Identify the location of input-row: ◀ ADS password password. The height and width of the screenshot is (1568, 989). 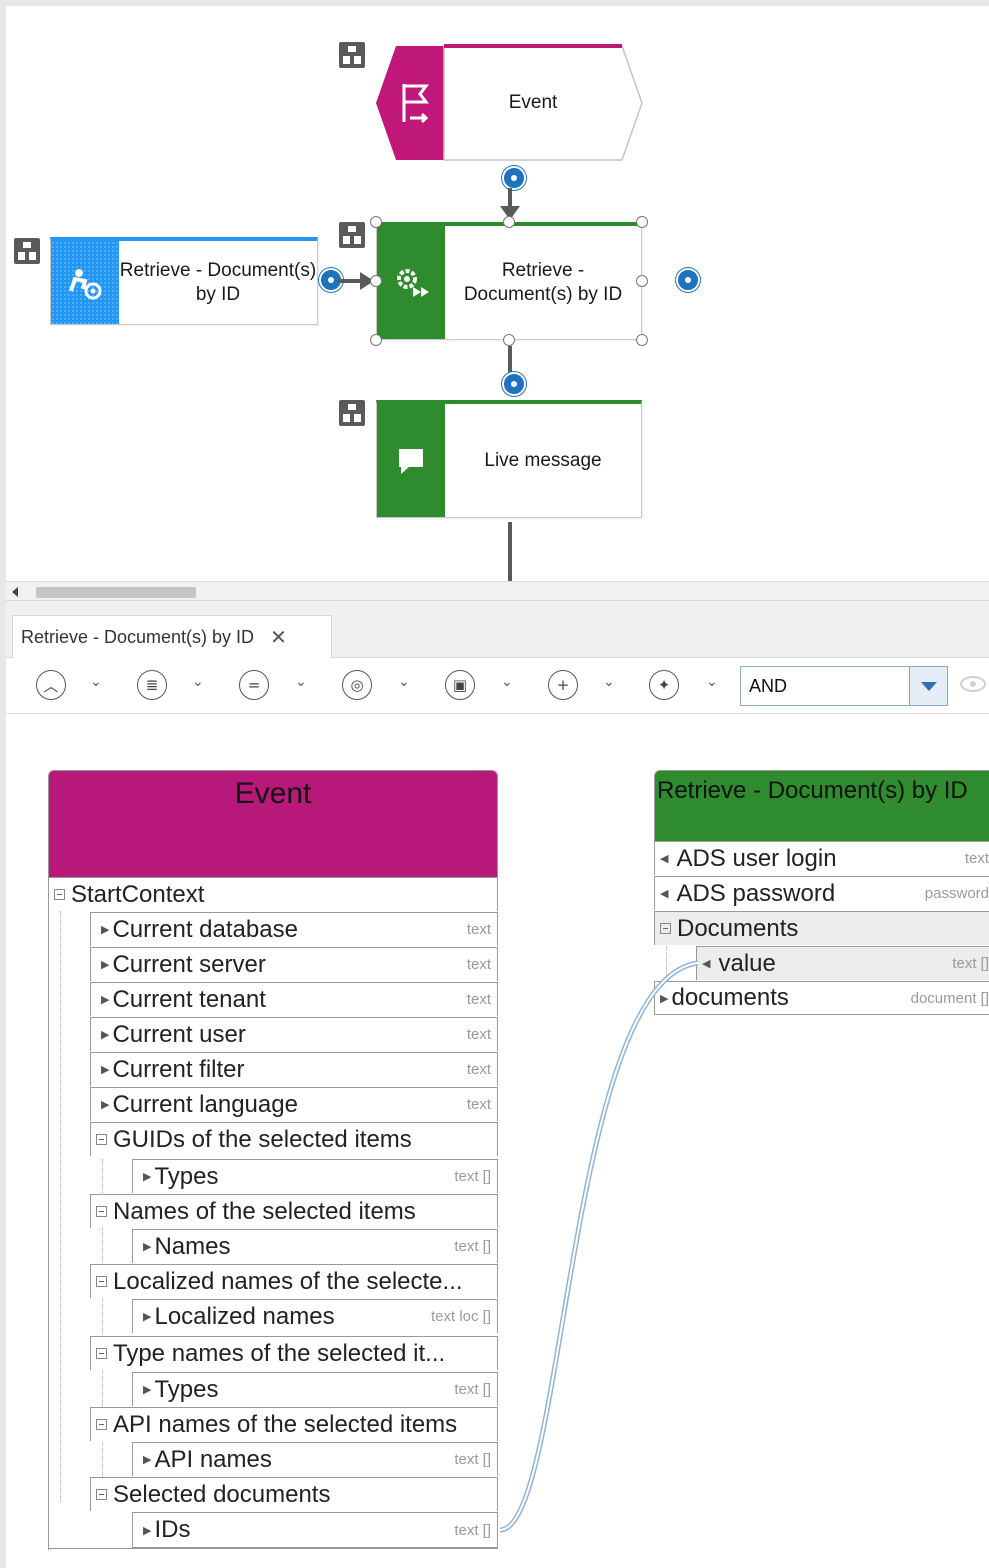
(821, 893).